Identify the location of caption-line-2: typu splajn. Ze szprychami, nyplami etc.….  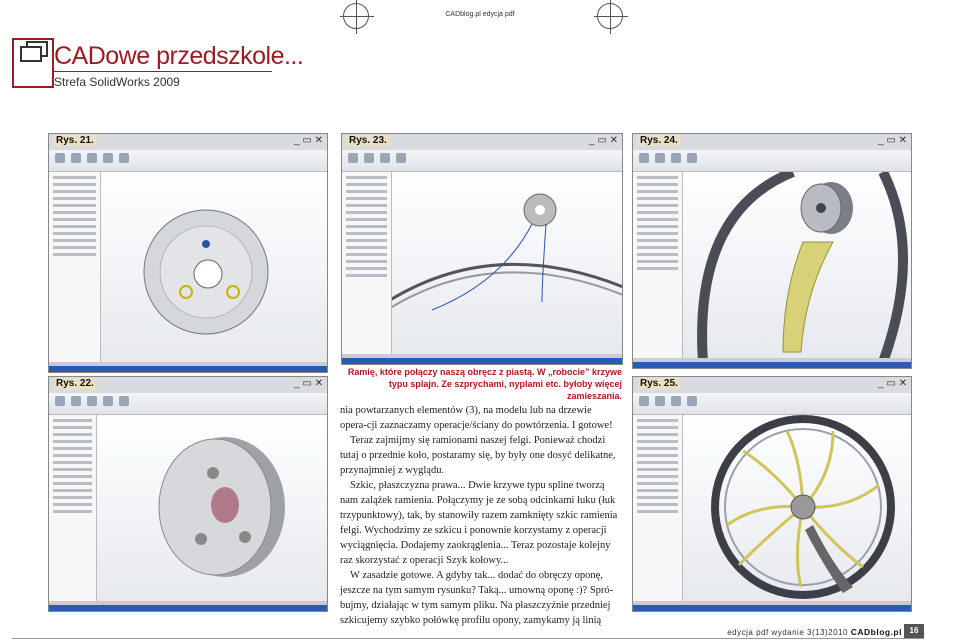
(505, 390).